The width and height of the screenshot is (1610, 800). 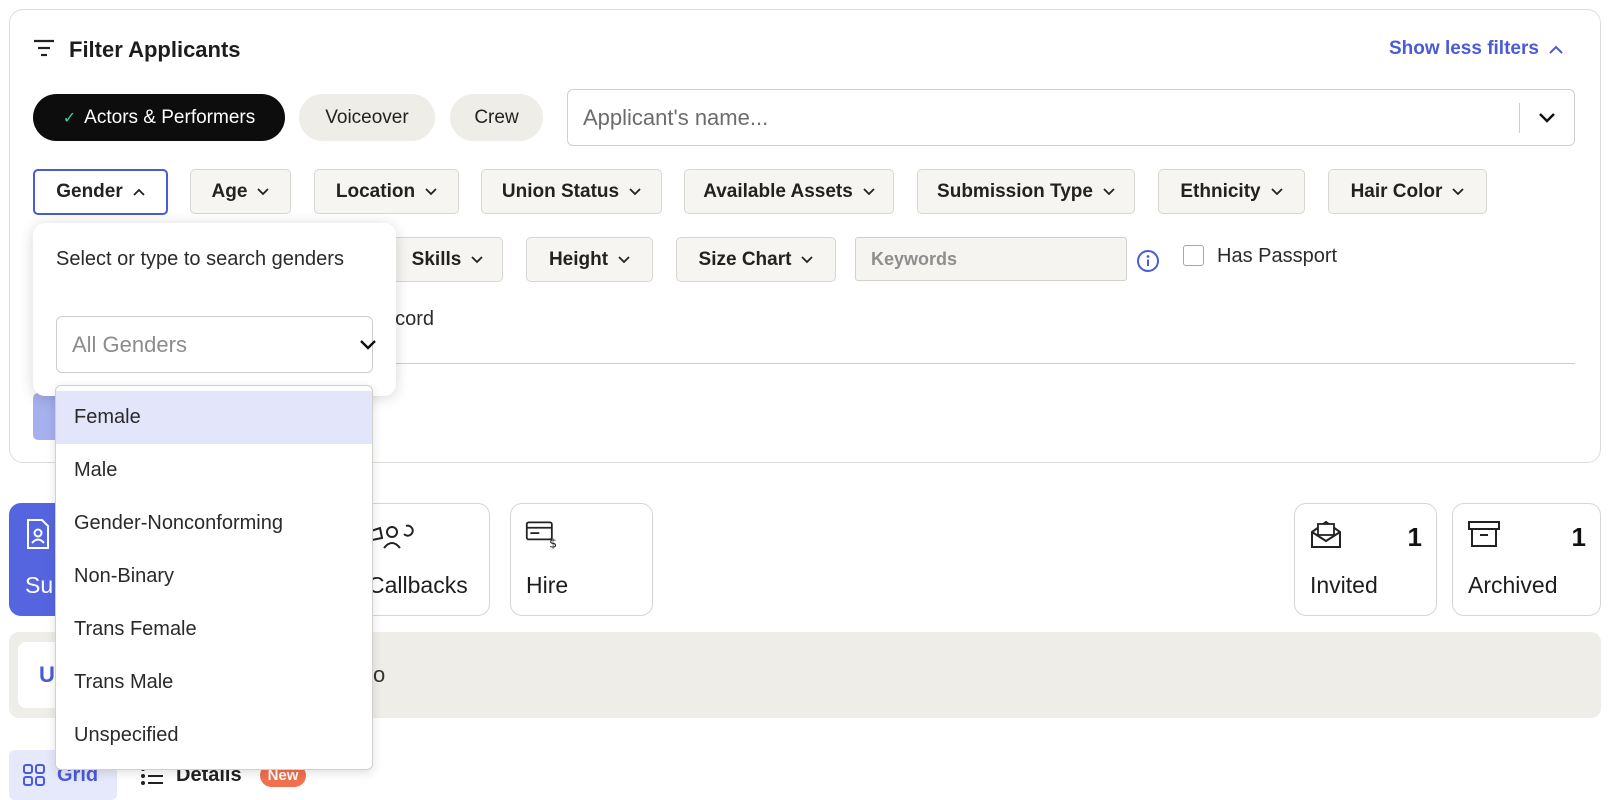 What do you see at coordinates (1043, 117) in the screenshot?
I see `applicant-name-input` at bounding box center [1043, 117].